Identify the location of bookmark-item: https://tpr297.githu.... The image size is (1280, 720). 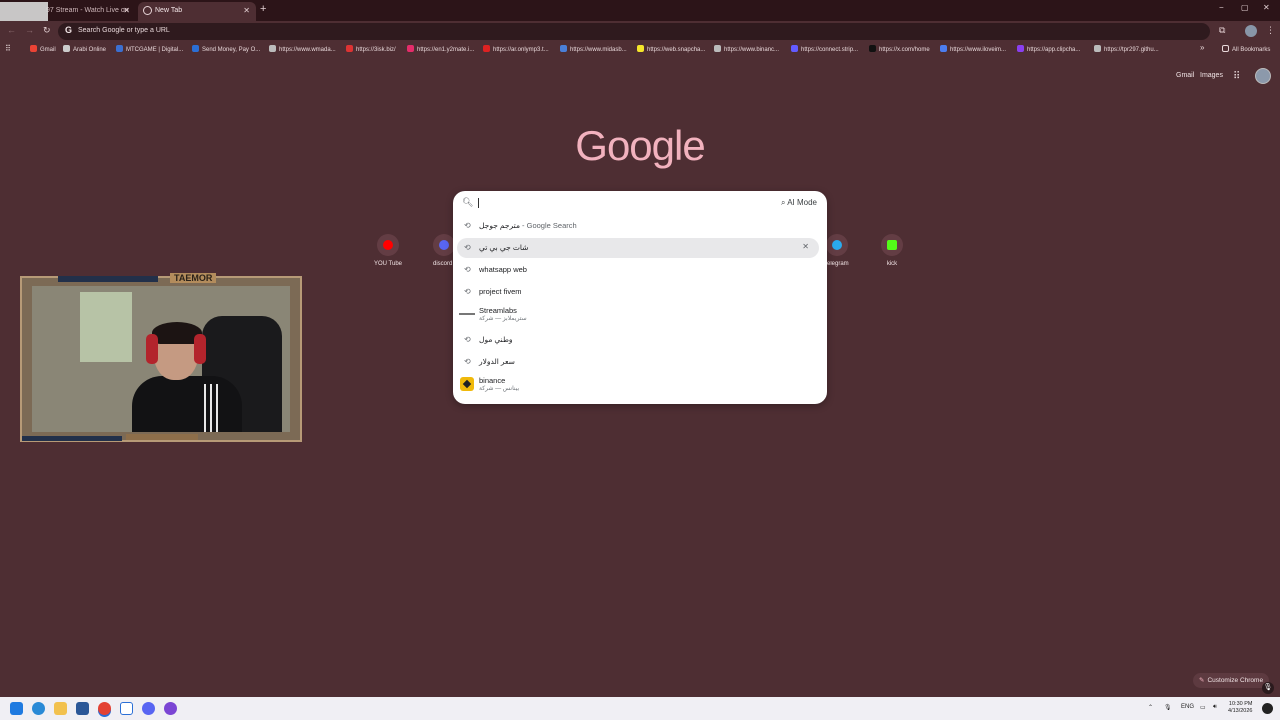
(1126, 49).